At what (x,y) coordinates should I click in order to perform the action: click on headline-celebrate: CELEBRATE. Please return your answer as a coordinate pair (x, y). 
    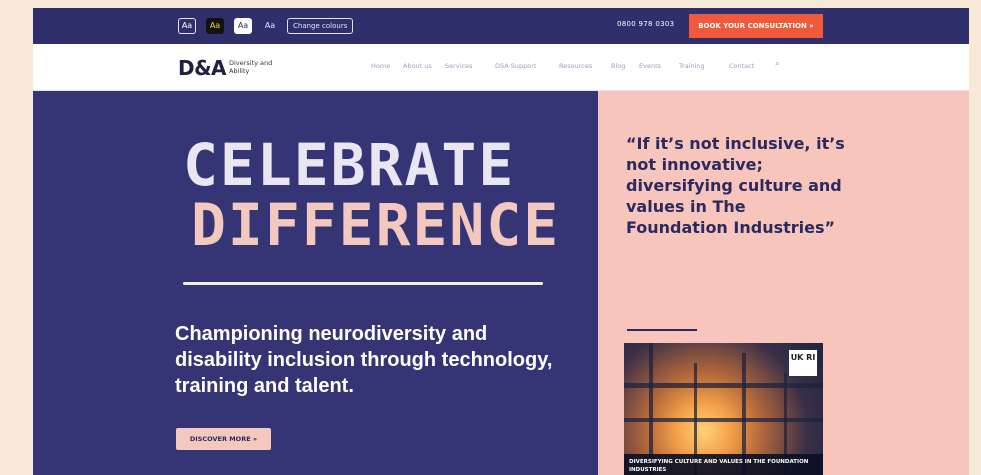
    Looking at the image, I should click on (349, 165).